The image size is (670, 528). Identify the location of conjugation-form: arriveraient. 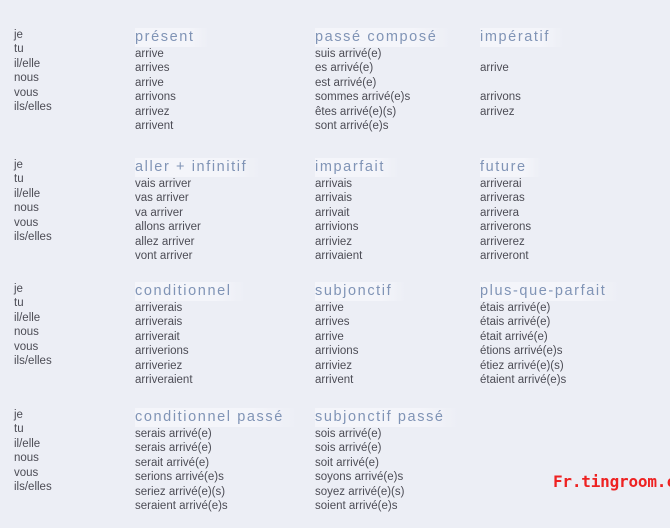
(164, 379).